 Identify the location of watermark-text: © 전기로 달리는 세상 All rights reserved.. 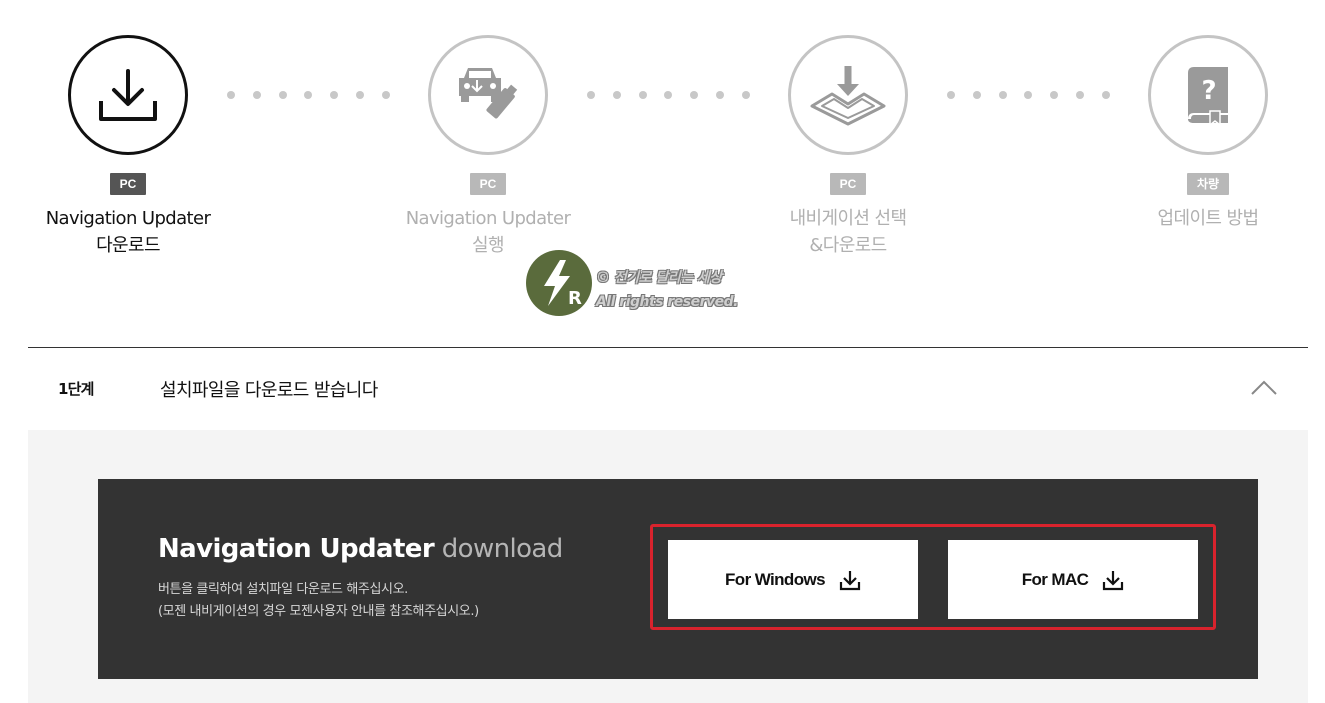
(667, 290).